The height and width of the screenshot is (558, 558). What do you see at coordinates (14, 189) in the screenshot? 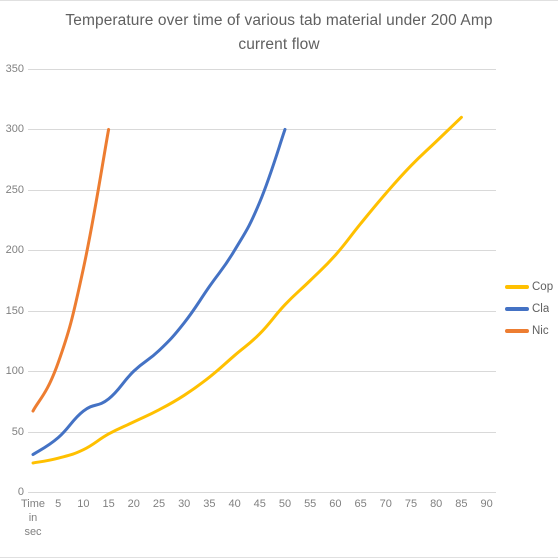
I see `y-tick-label: 250` at bounding box center [14, 189].